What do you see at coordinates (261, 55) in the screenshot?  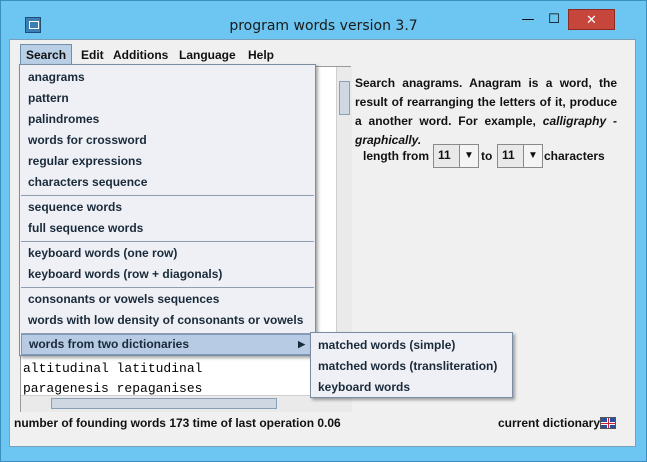 I see `menu-help: Help` at bounding box center [261, 55].